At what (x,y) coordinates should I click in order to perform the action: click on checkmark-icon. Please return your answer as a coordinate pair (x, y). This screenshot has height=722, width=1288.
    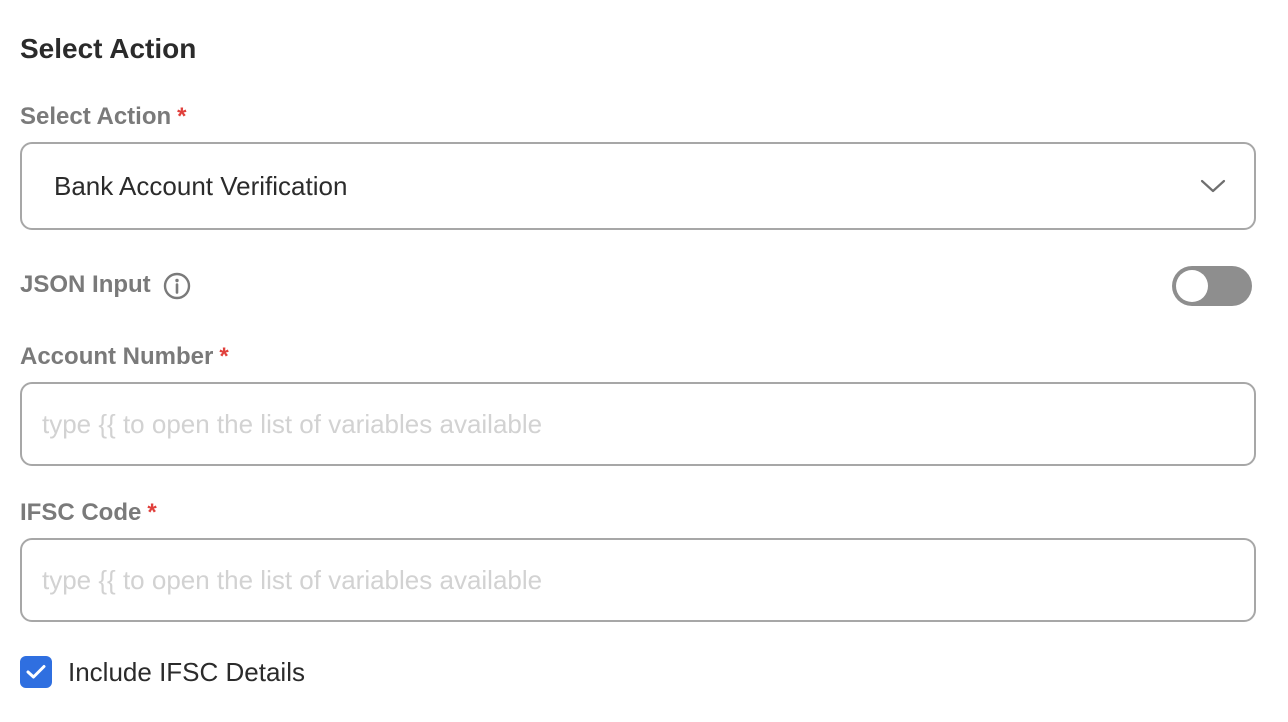
    Looking at the image, I should click on (36, 672).